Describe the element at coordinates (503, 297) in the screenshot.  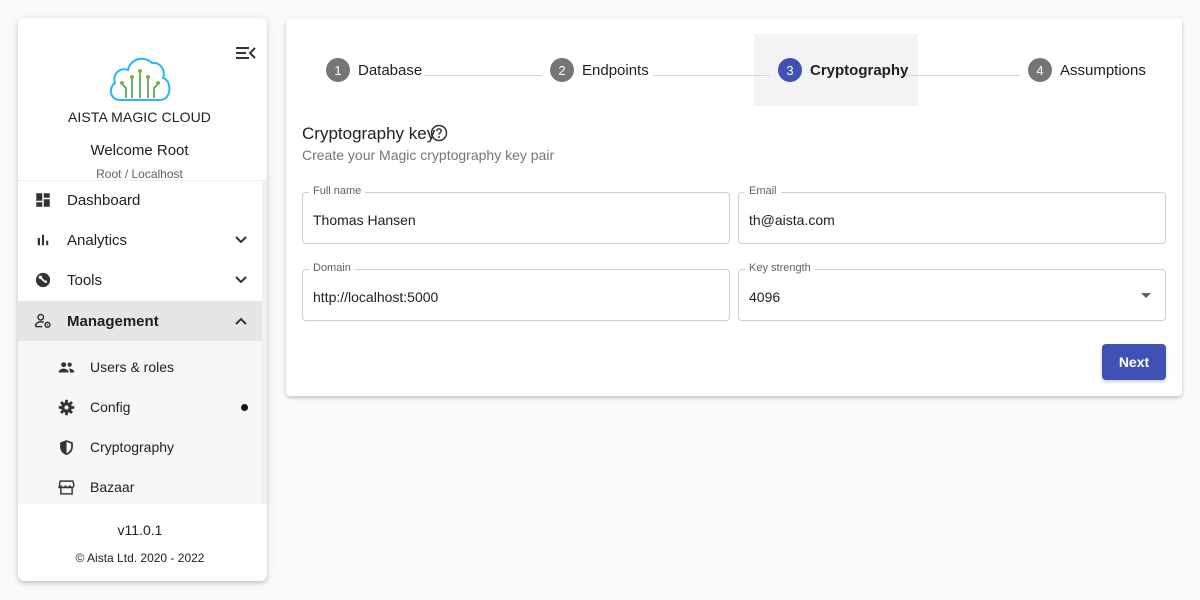
I see `domain-input` at that location.